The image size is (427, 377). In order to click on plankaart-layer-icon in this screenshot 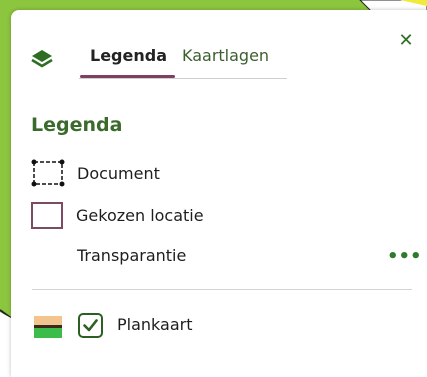, I will do `click(48, 327)`.